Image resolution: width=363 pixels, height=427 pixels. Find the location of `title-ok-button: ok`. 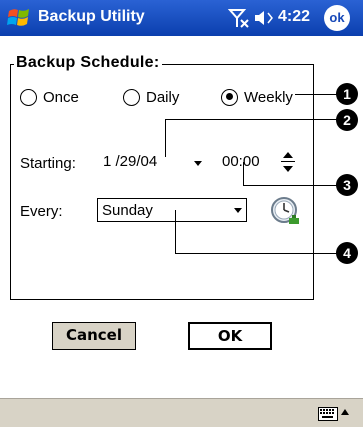

title-ok-button: ok is located at coordinates (337, 18).